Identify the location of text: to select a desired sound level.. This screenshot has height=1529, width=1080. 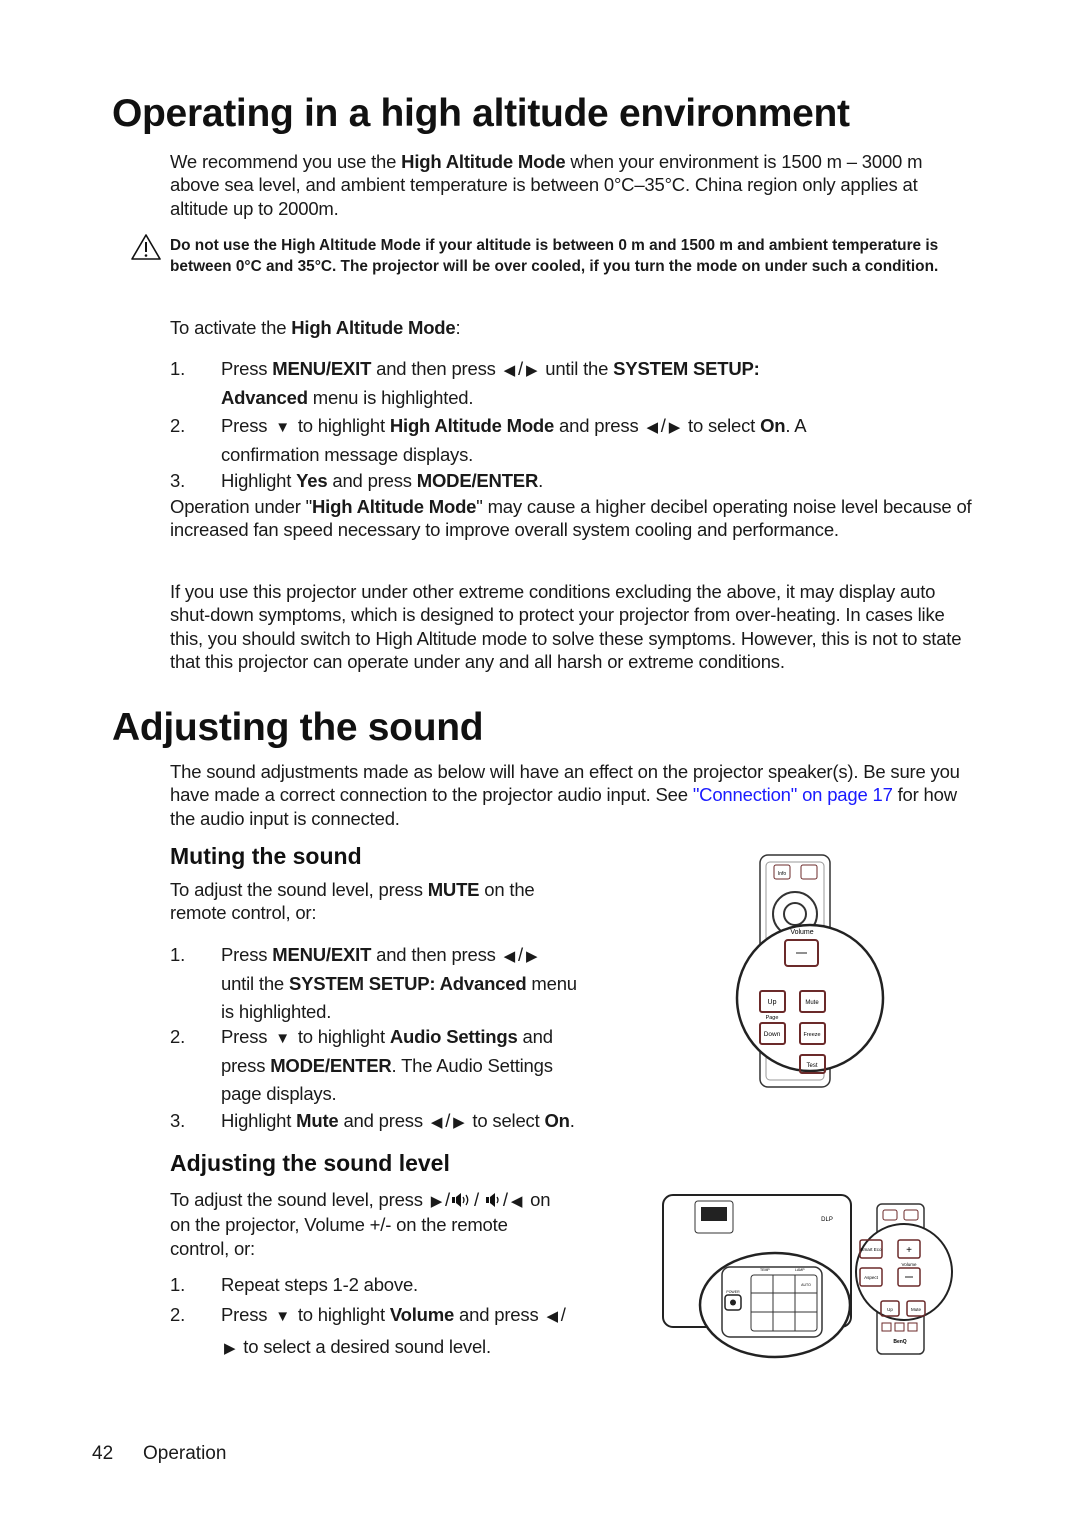
(364, 1346).